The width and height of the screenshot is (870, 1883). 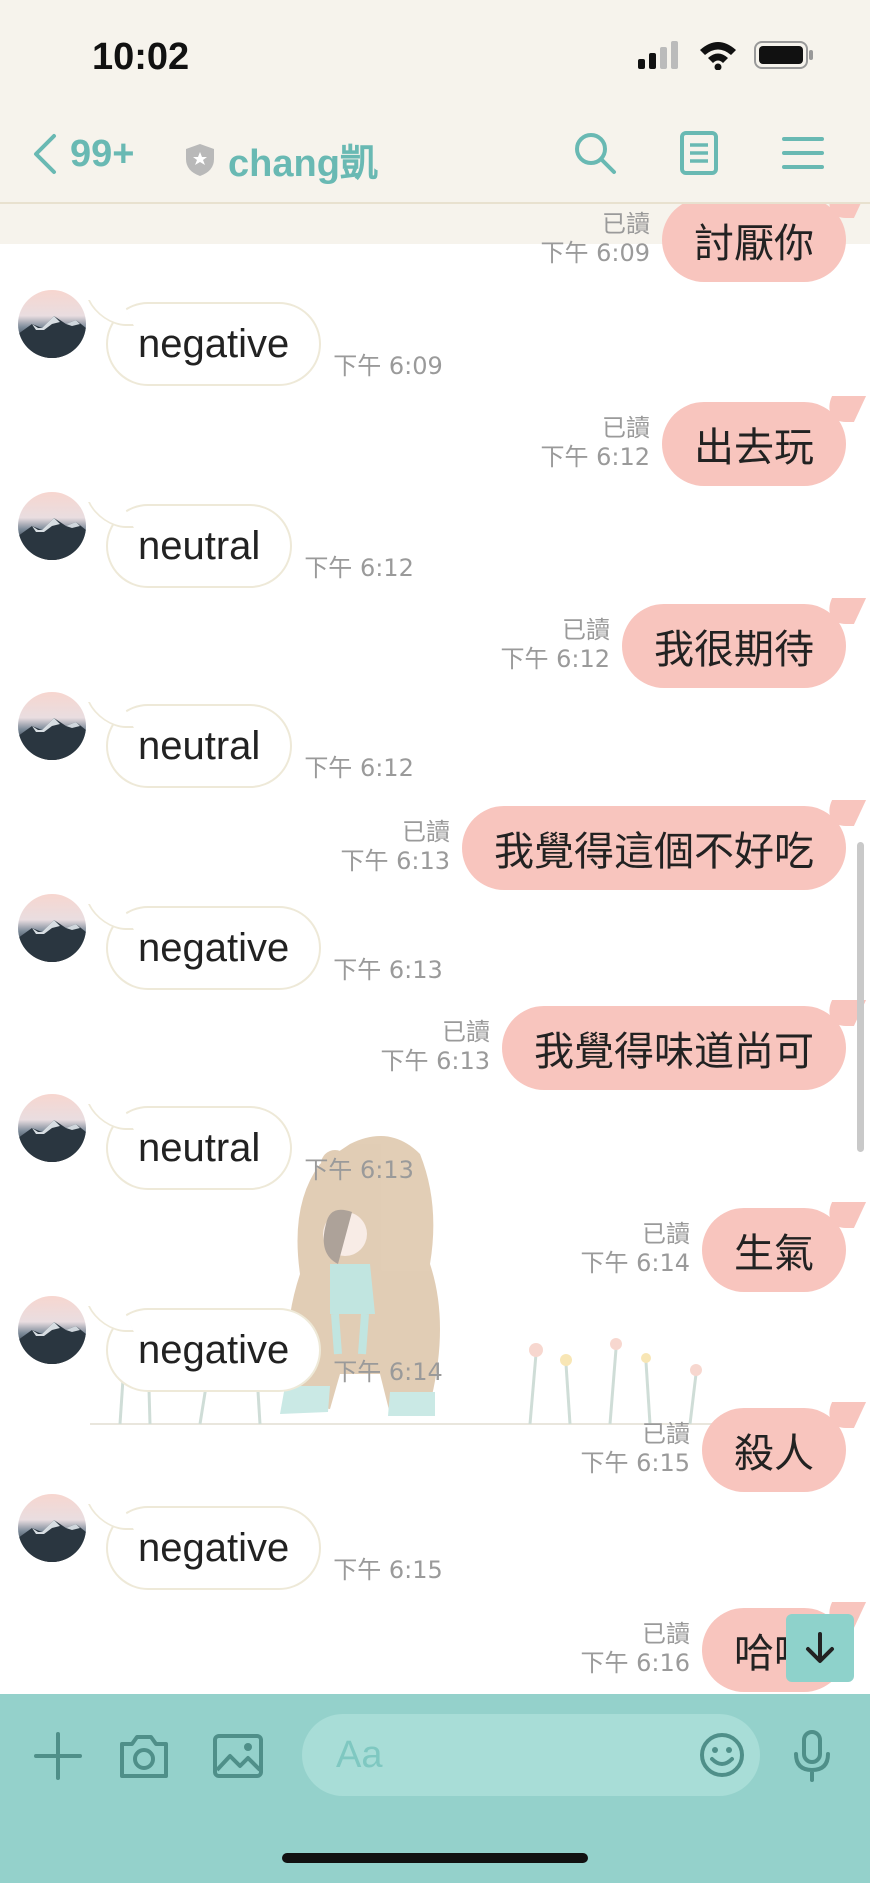 I want to click on plus-icon, so click(x=58, y=1756).